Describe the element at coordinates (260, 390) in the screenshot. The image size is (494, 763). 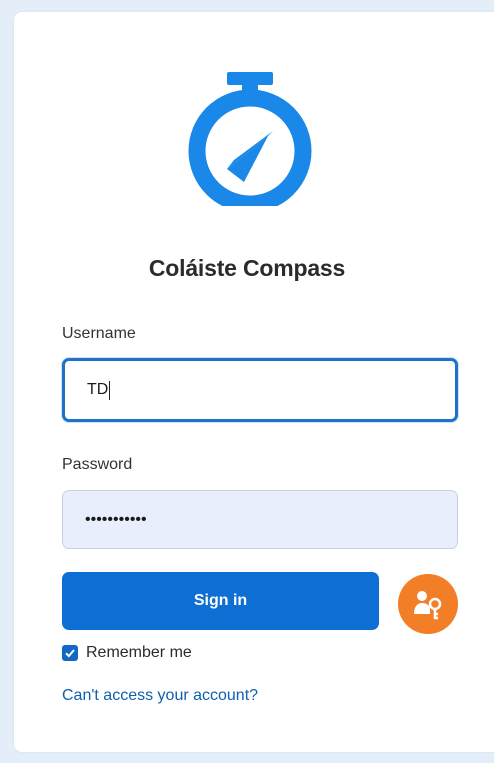
I see `username-input: TD` at that location.